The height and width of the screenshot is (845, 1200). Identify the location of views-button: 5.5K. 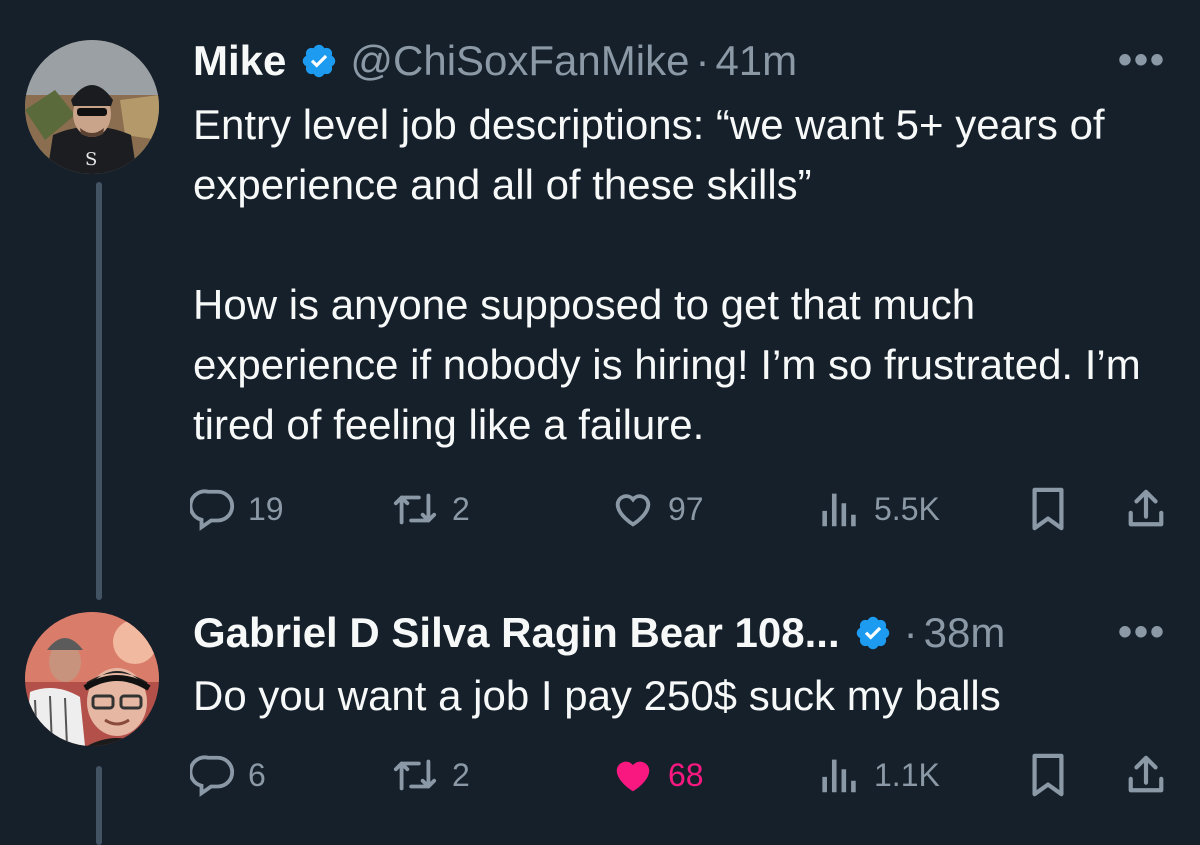
(879, 509).